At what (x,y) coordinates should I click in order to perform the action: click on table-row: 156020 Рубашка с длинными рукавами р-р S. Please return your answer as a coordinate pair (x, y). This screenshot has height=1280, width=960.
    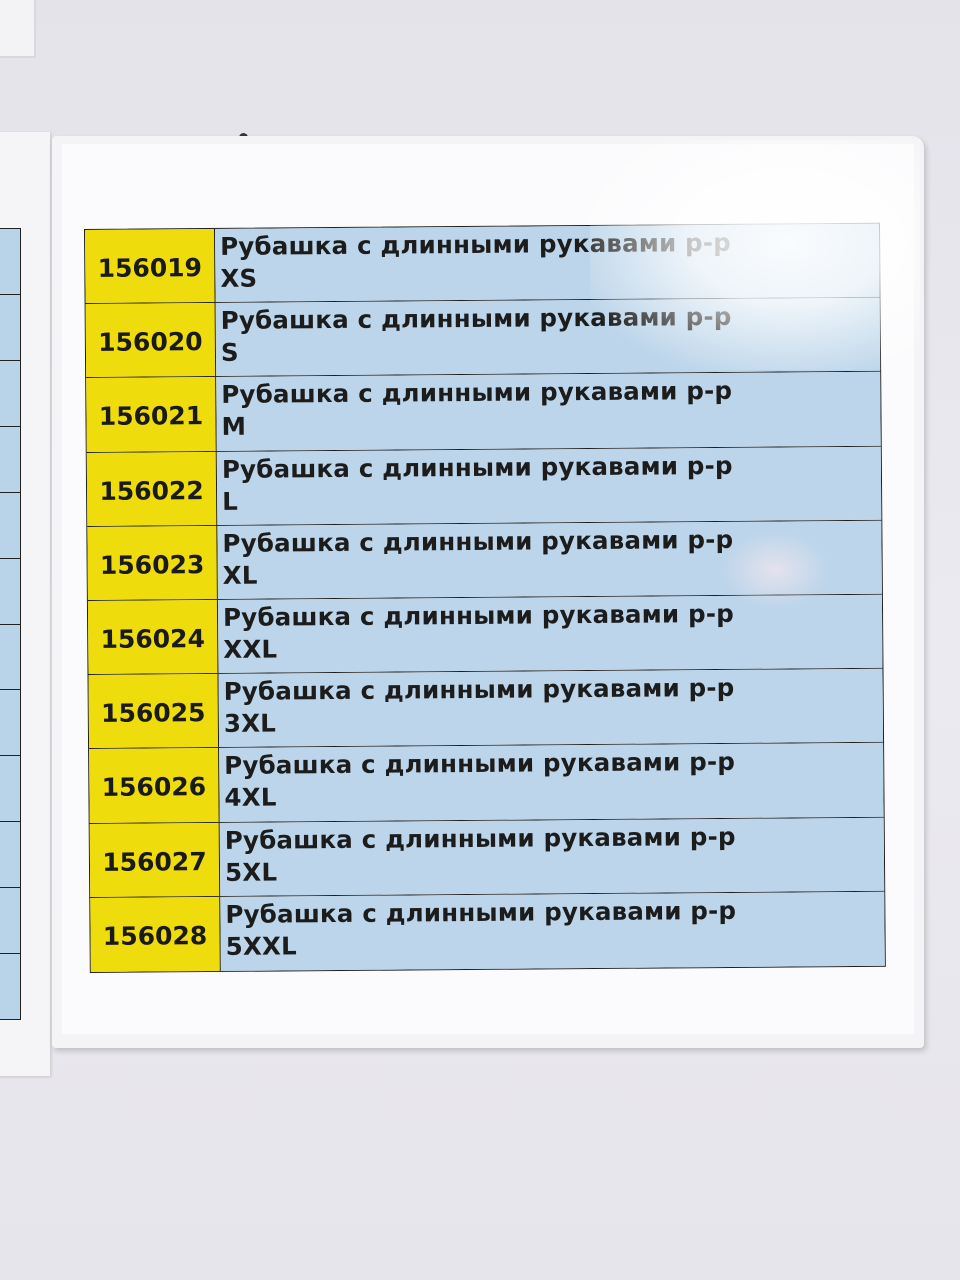
    Looking at the image, I should click on (483, 338).